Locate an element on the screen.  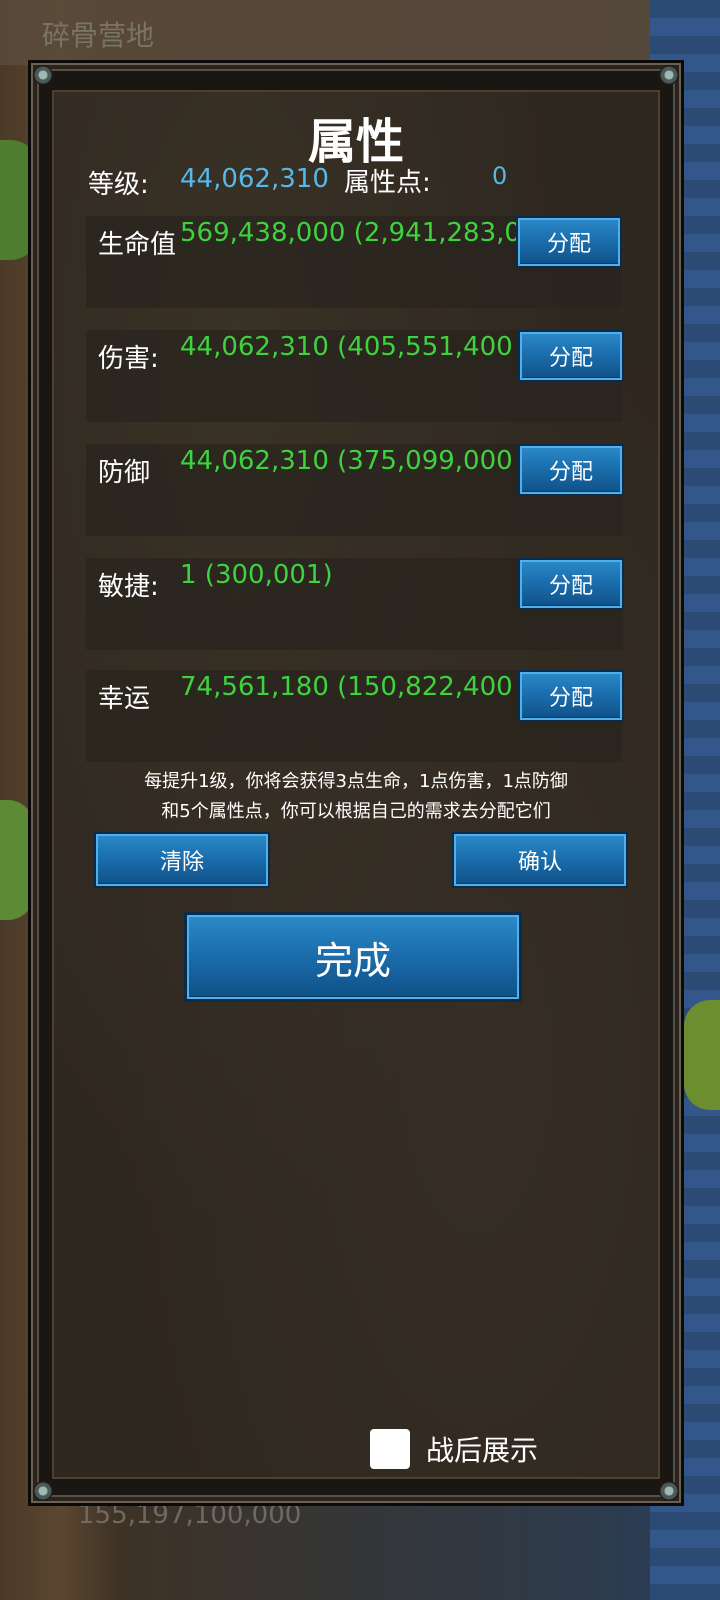
attribute-value: 1 (300,001) is located at coordinates (256, 575).